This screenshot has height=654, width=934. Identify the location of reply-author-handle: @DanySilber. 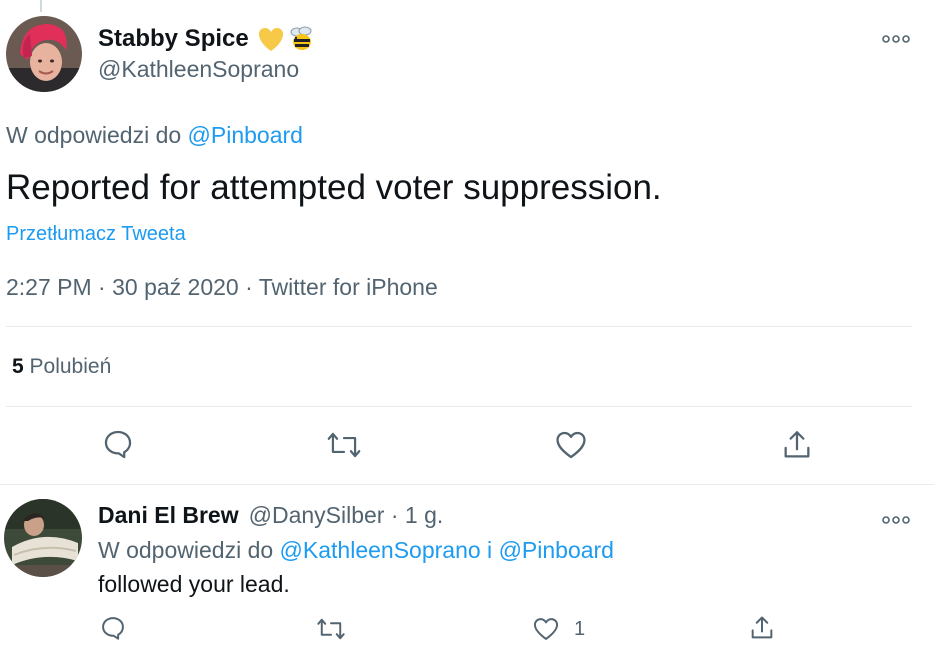
(317, 515).